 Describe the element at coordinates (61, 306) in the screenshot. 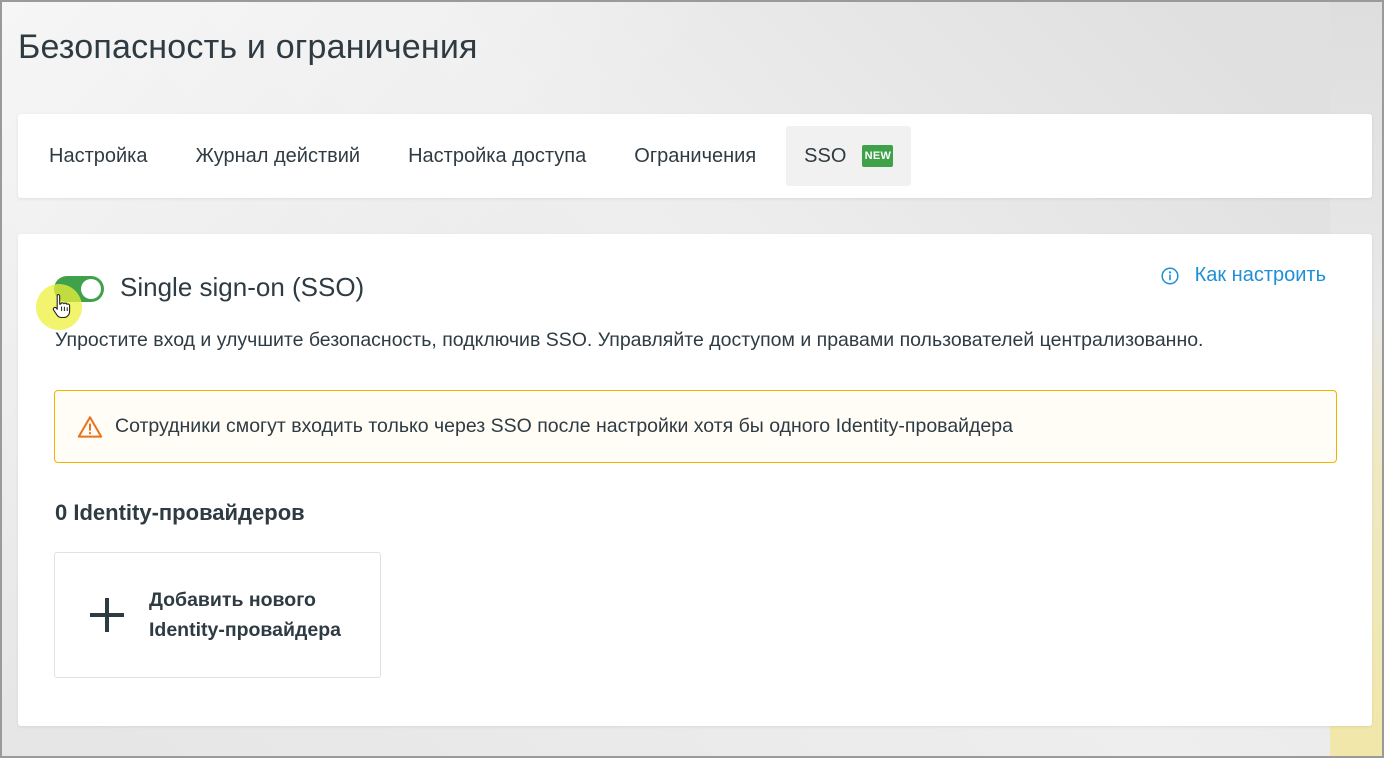

I see `hand-cursor-icon` at that location.